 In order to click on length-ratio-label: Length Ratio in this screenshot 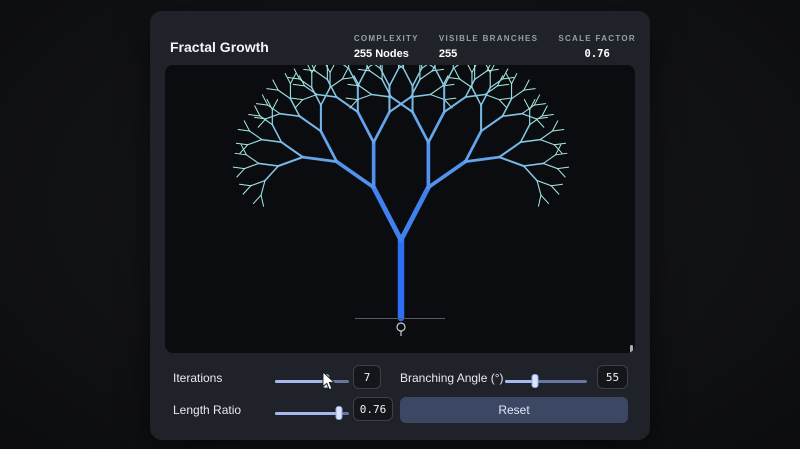, I will do `click(207, 410)`.